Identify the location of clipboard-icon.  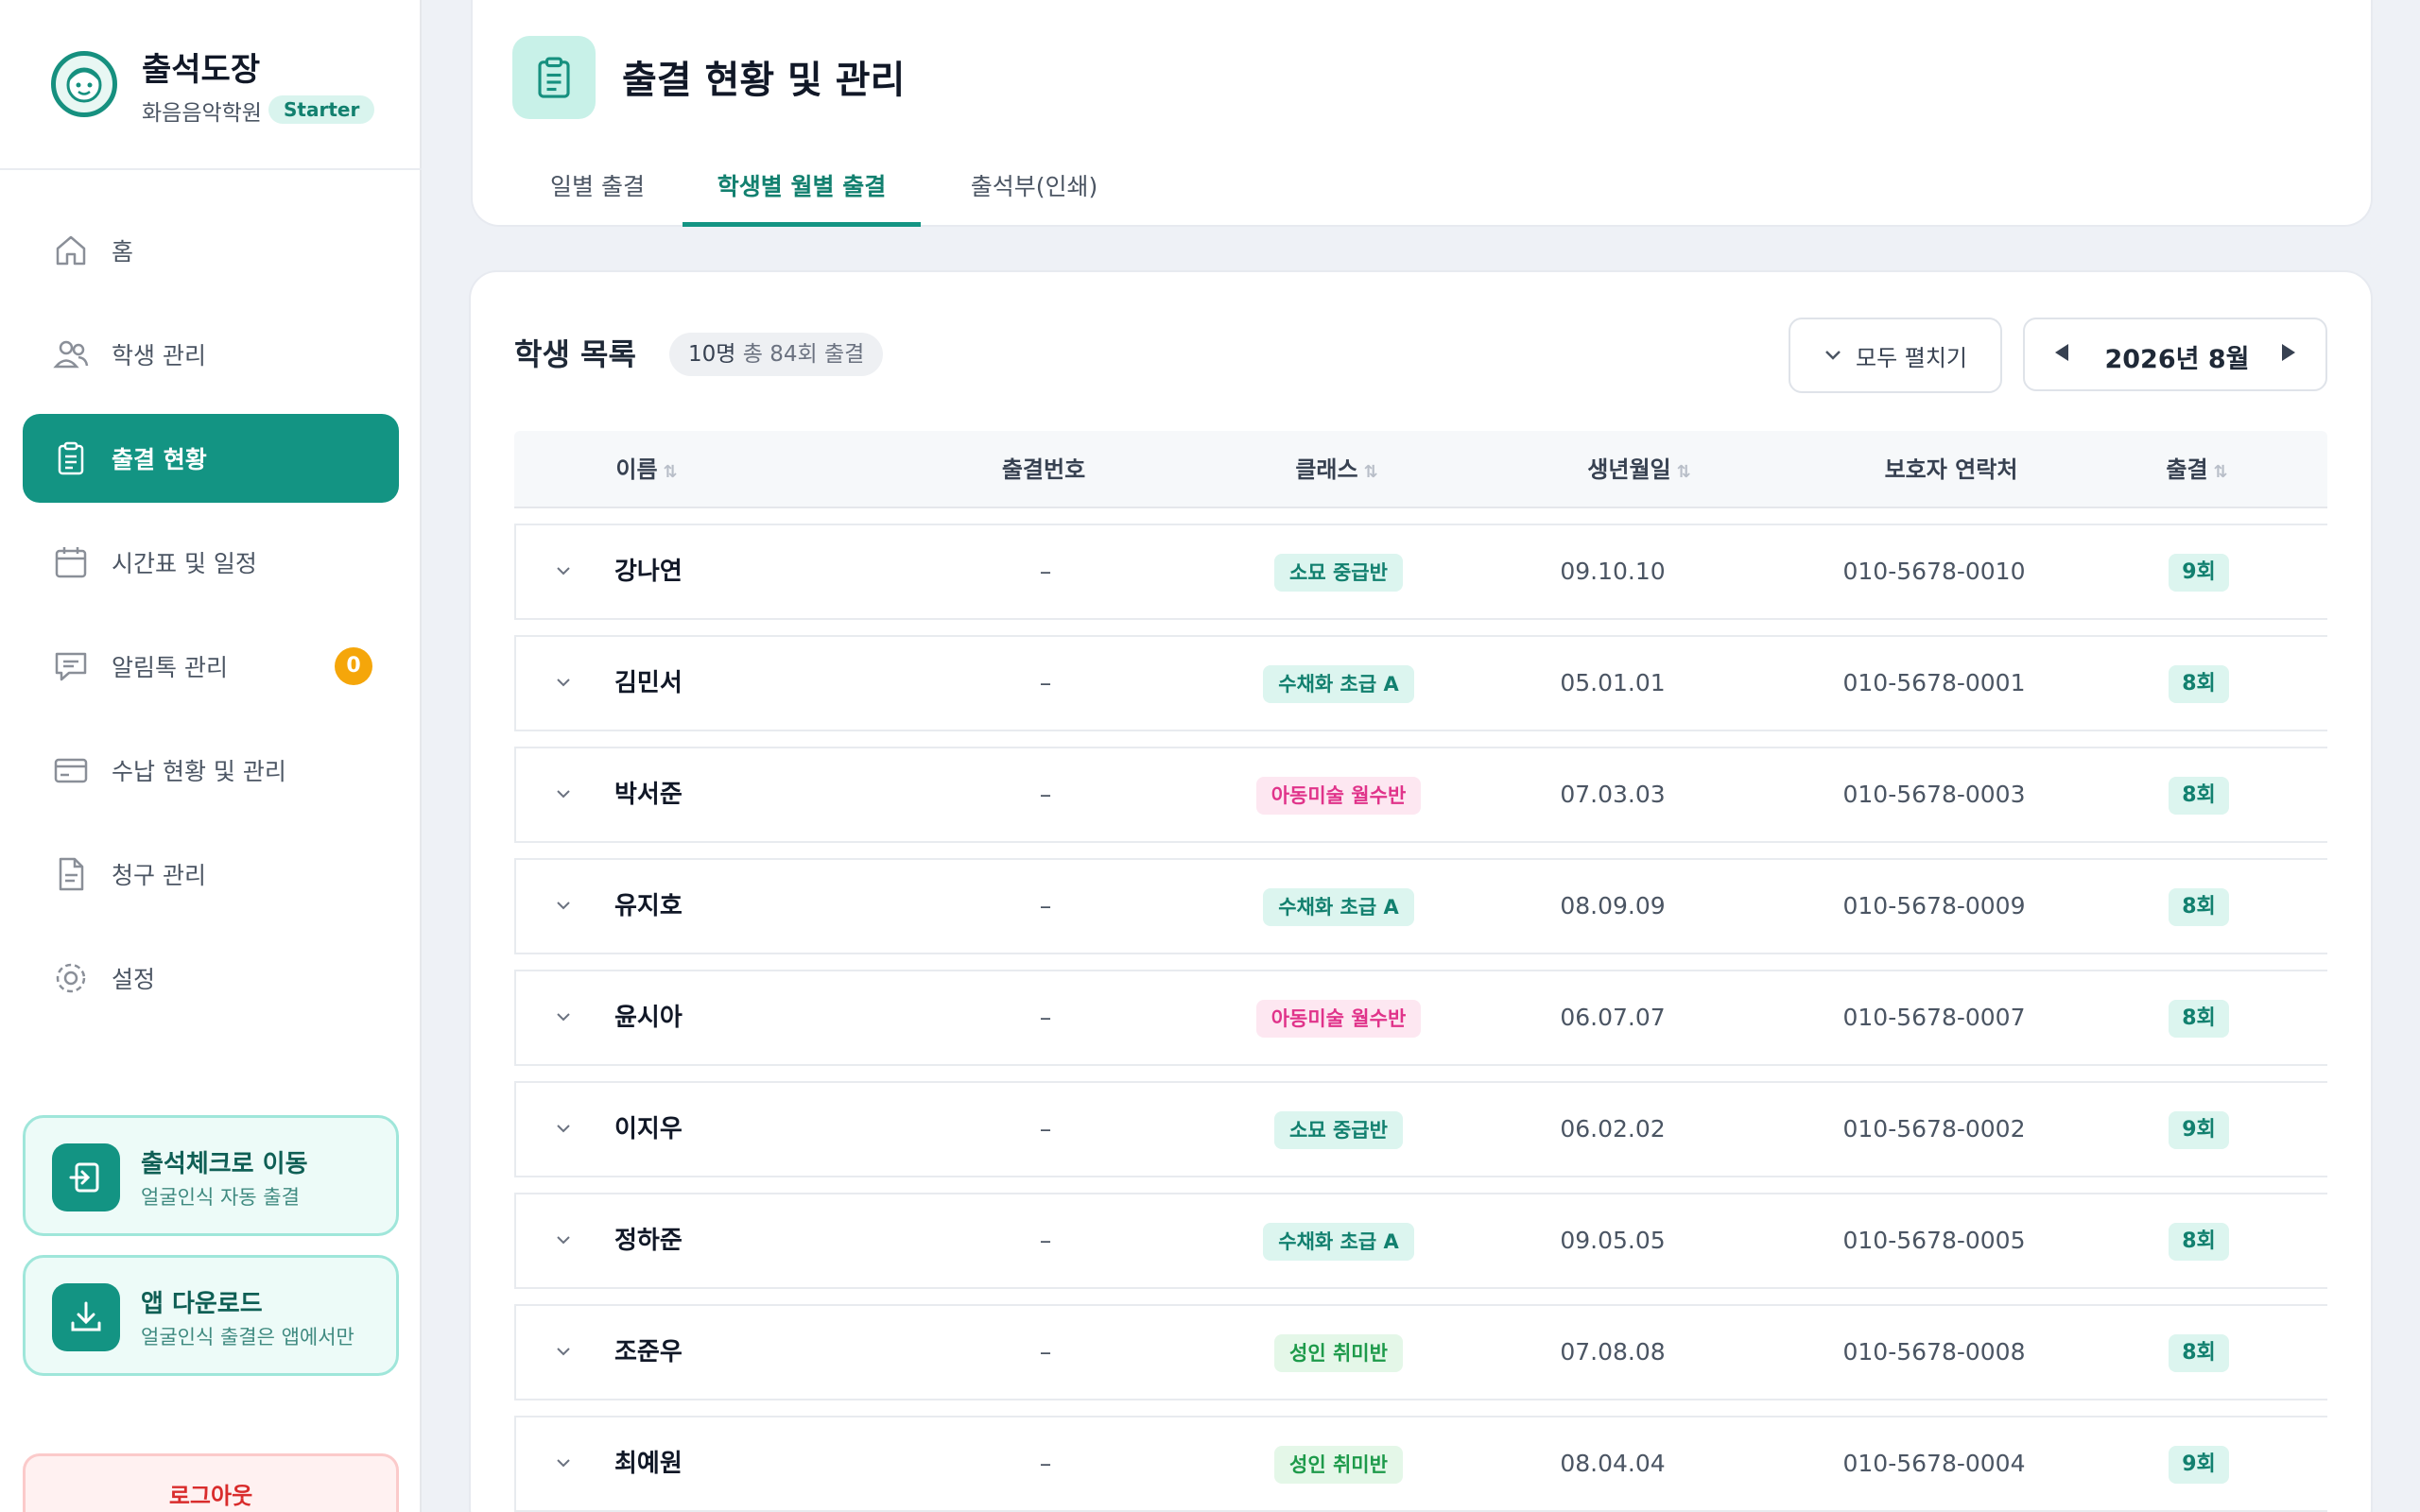
(554, 77).